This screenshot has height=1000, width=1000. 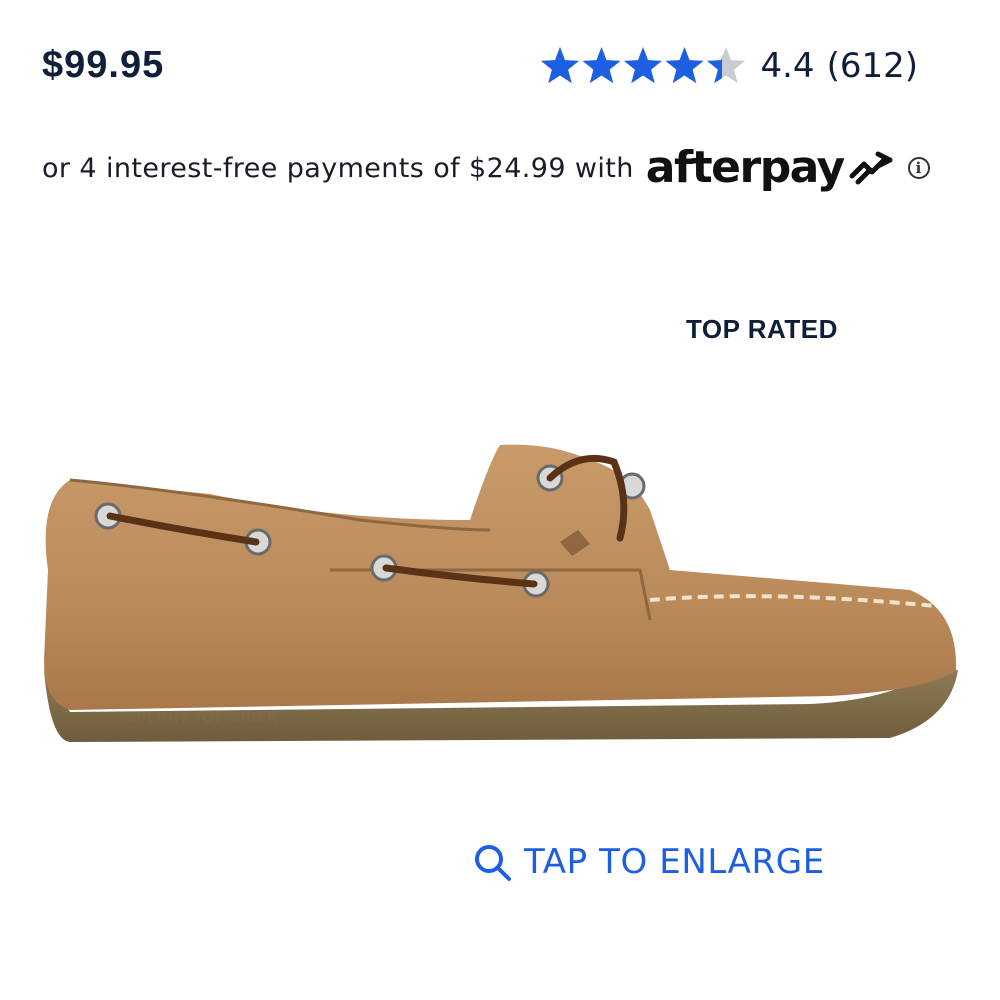 What do you see at coordinates (918, 168) in the screenshot?
I see `info-icon: i` at bounding box center [918, 168].